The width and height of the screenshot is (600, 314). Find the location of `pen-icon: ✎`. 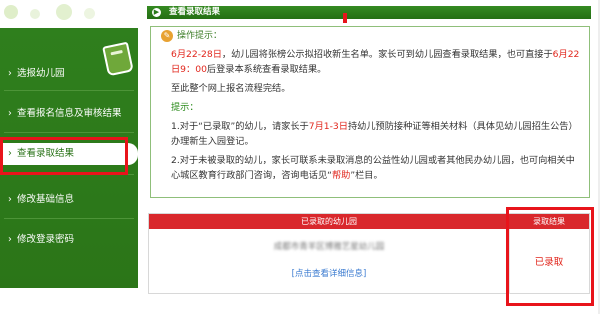

pen-icon: ✎ is located at coordinates (167, 35).